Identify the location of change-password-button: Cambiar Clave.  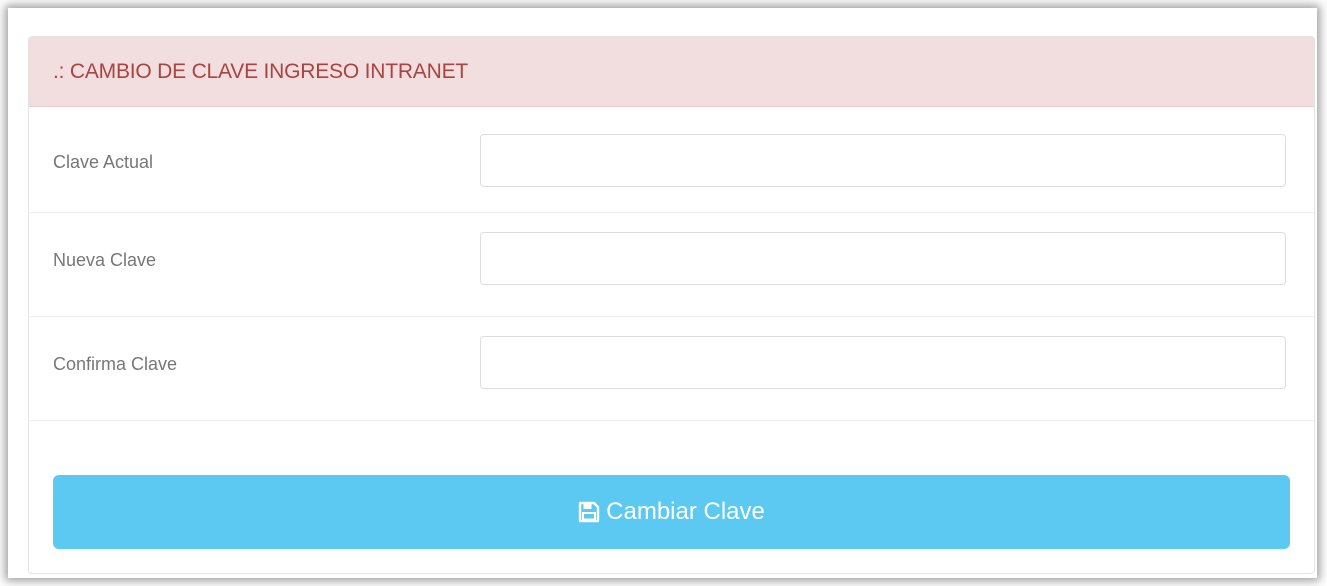
(671, 512).